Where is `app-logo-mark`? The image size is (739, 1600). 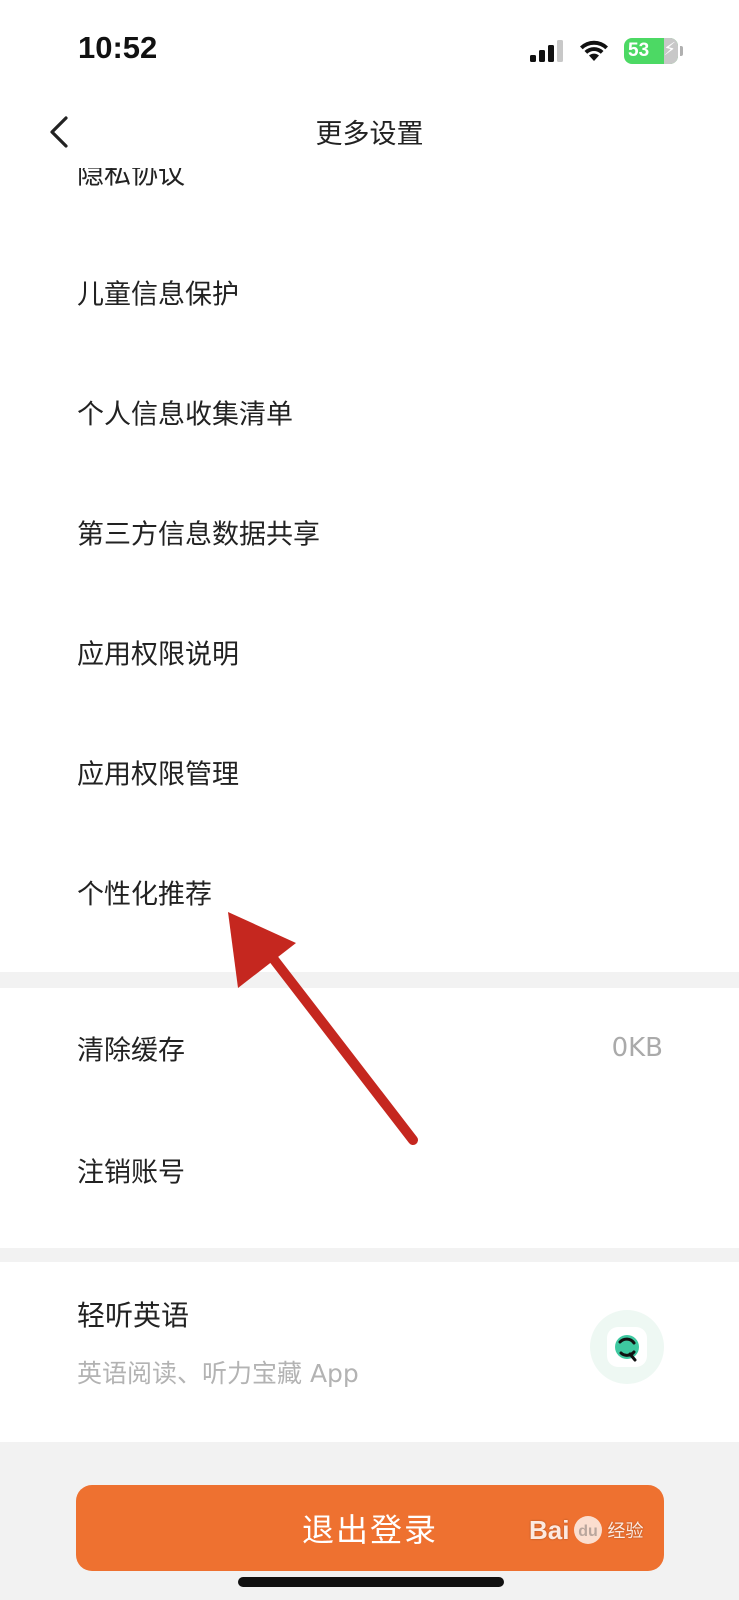 app-logo-mark is located at coordinates (627, 1347).